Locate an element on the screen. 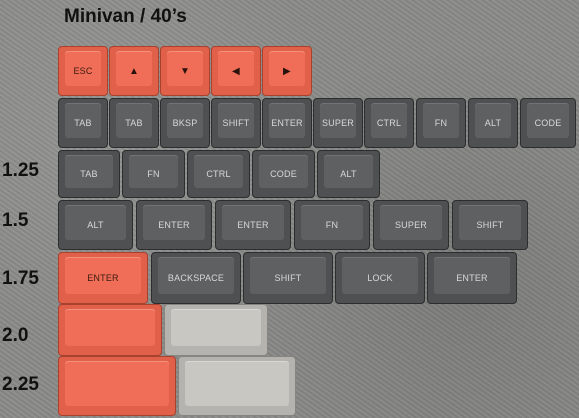  blank-gray-keycap-2u is located at coordinates (216, 330).